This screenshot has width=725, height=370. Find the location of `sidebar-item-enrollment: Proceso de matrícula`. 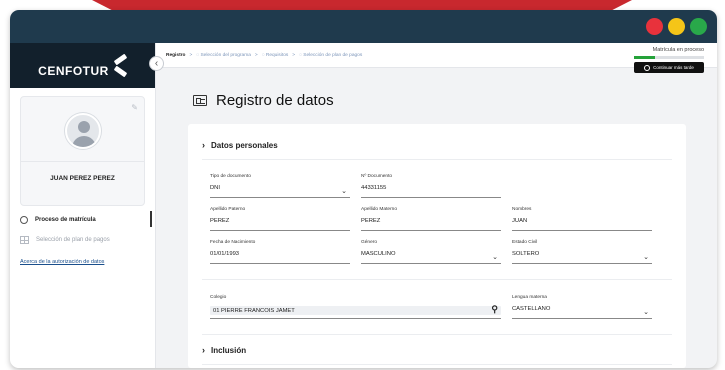

sidebar-item-enrollment: Proceso de matrícula is located at coordinates (58, 220).